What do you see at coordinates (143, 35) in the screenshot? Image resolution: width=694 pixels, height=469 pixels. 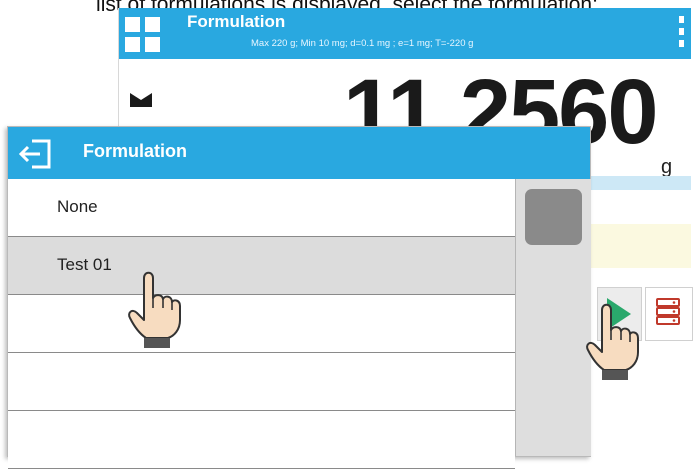 I see `grid-icon` at bounding box center [143, 35].